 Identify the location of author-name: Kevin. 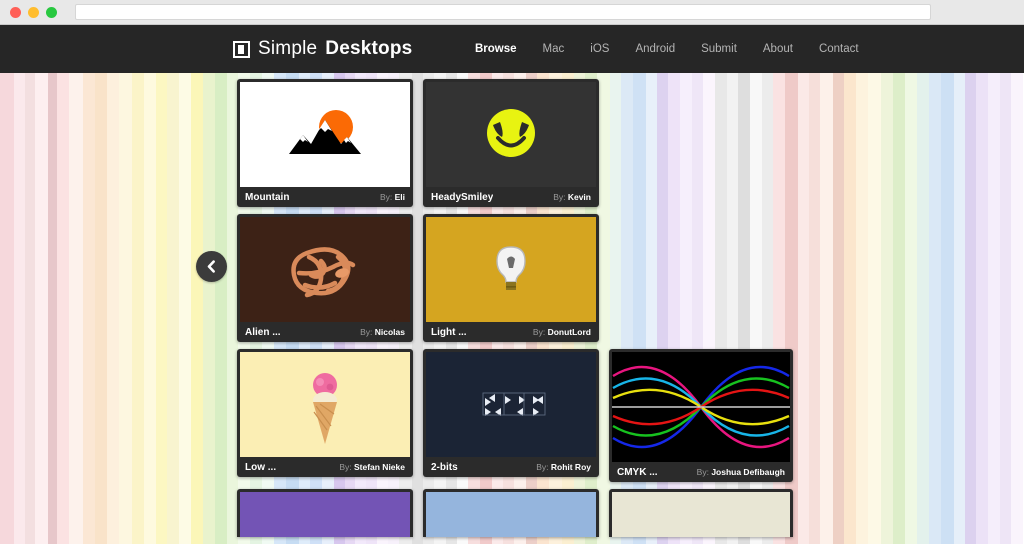
(579, 197).